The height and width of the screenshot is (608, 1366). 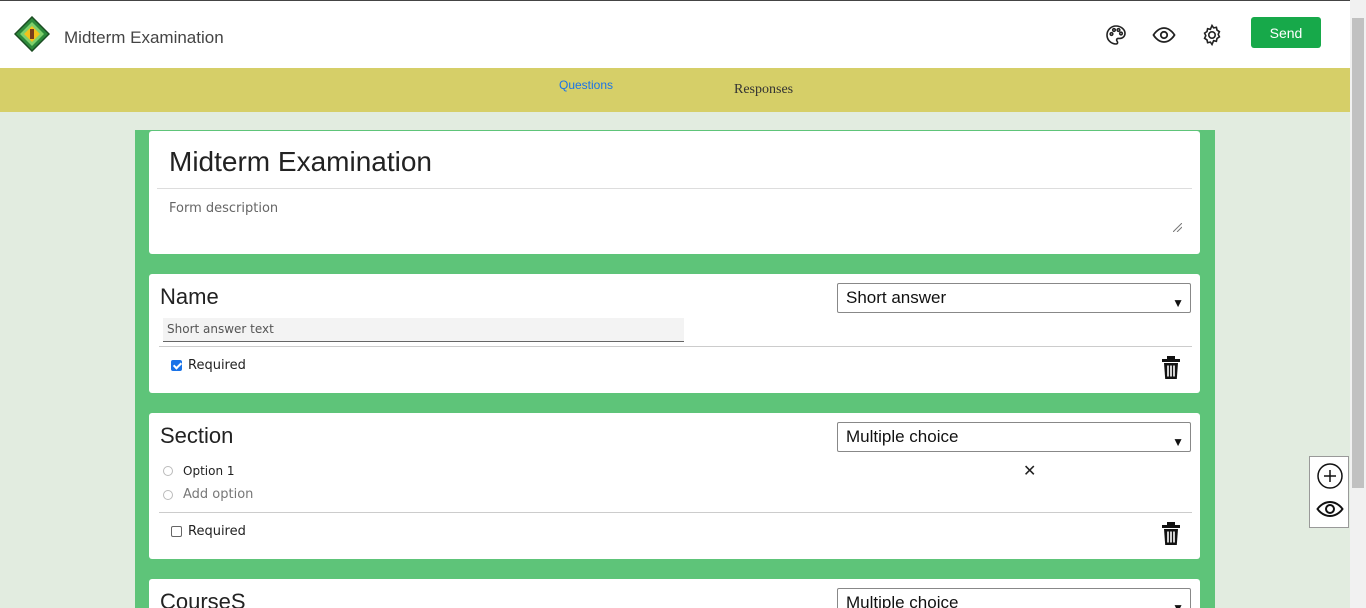 What do you see at coordinates (674, 188) in the screenshot?
I see `title-divider` at bounding box center [674, 188].